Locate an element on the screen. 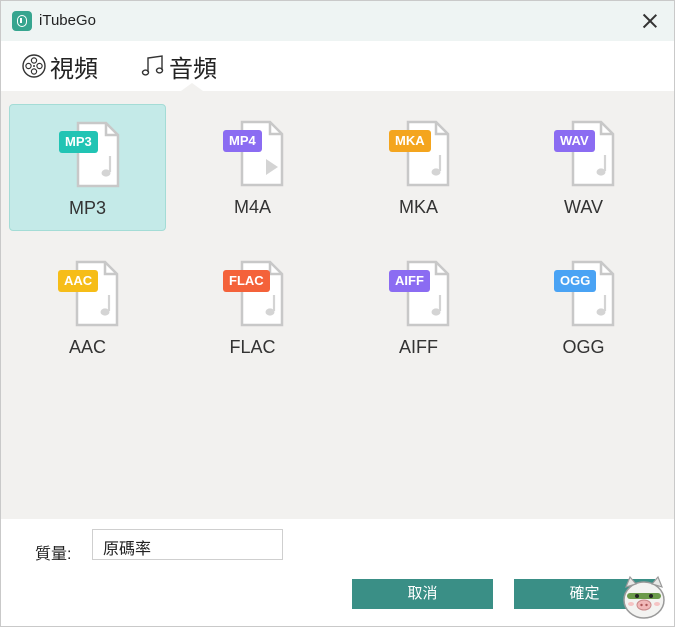 Image resolution: width=675 pixels, height=627 pixels. tab-audio-label: 音頻 is located at coordinates (193, 69).